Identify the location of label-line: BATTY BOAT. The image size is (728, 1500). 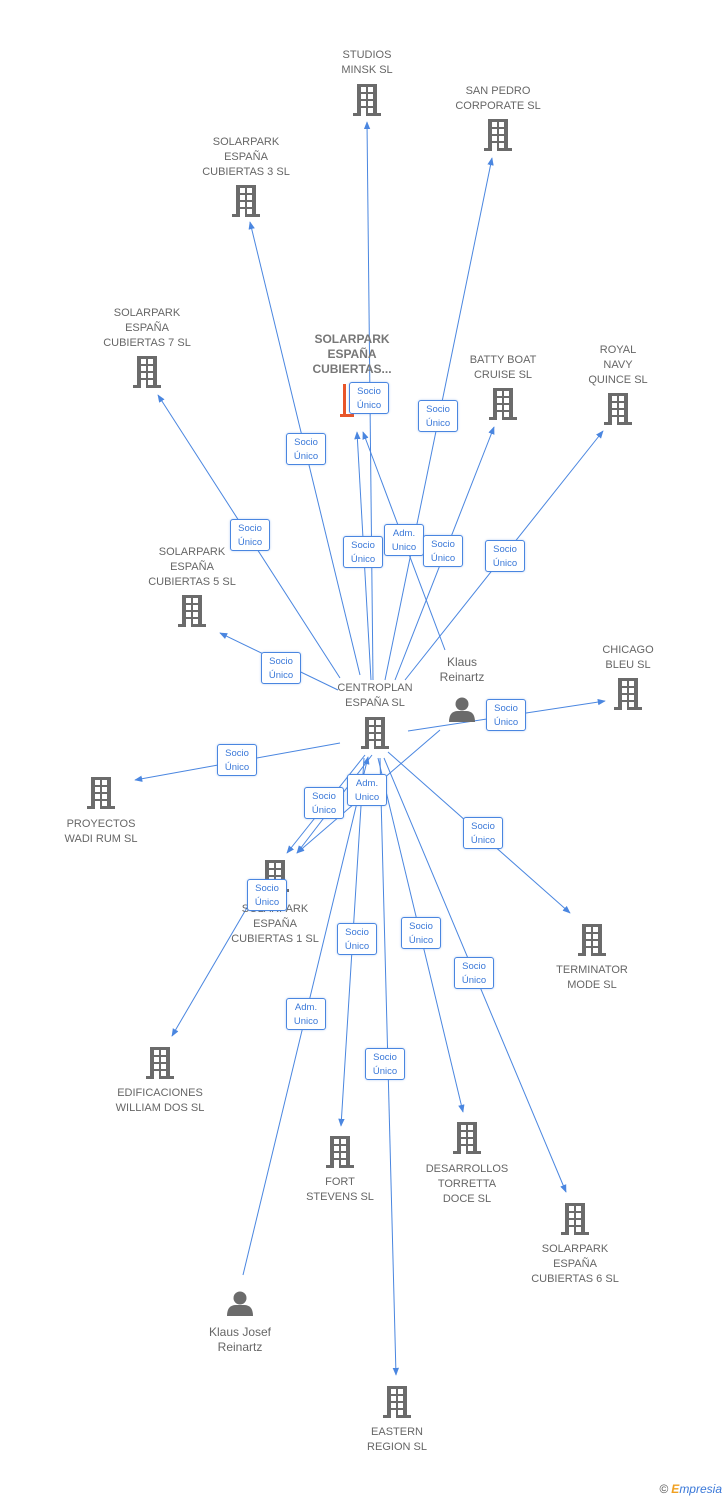
(503, 360).